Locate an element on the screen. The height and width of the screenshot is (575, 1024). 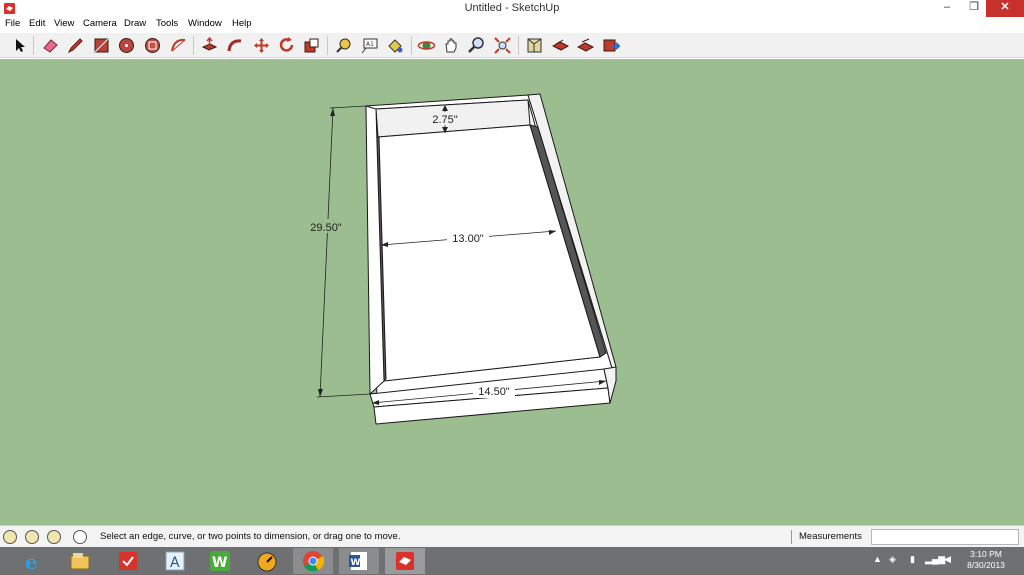
svg-text: e is located at coordinates (31, 561).